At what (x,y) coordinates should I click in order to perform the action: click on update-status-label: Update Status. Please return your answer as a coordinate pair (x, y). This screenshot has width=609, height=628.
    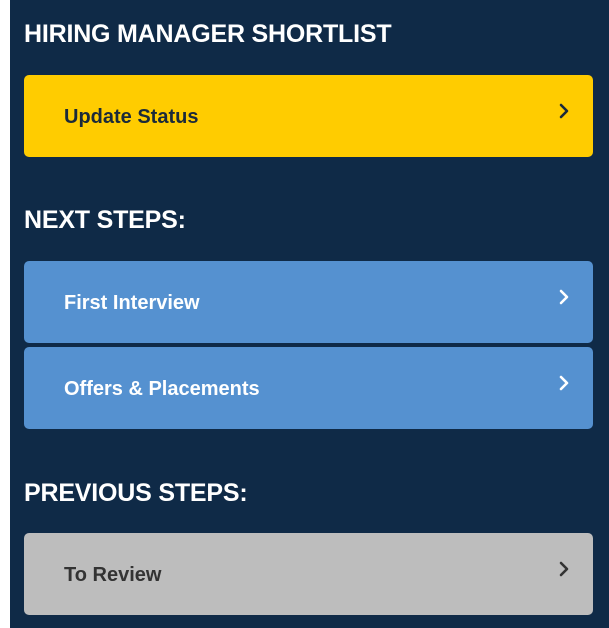
    Looking at the image, I should click on (131, 117).